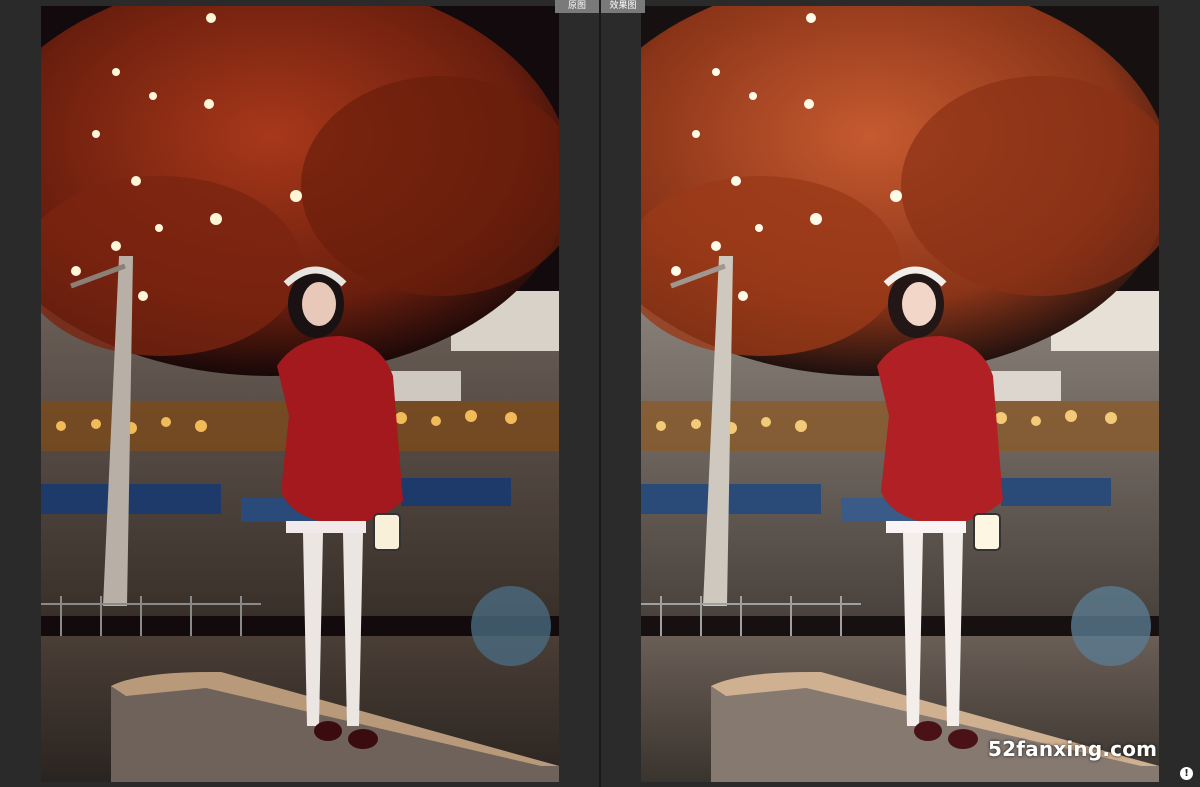 This screenshot has width=1200, height=787. I want to click on divider-line, so click(600, 393).